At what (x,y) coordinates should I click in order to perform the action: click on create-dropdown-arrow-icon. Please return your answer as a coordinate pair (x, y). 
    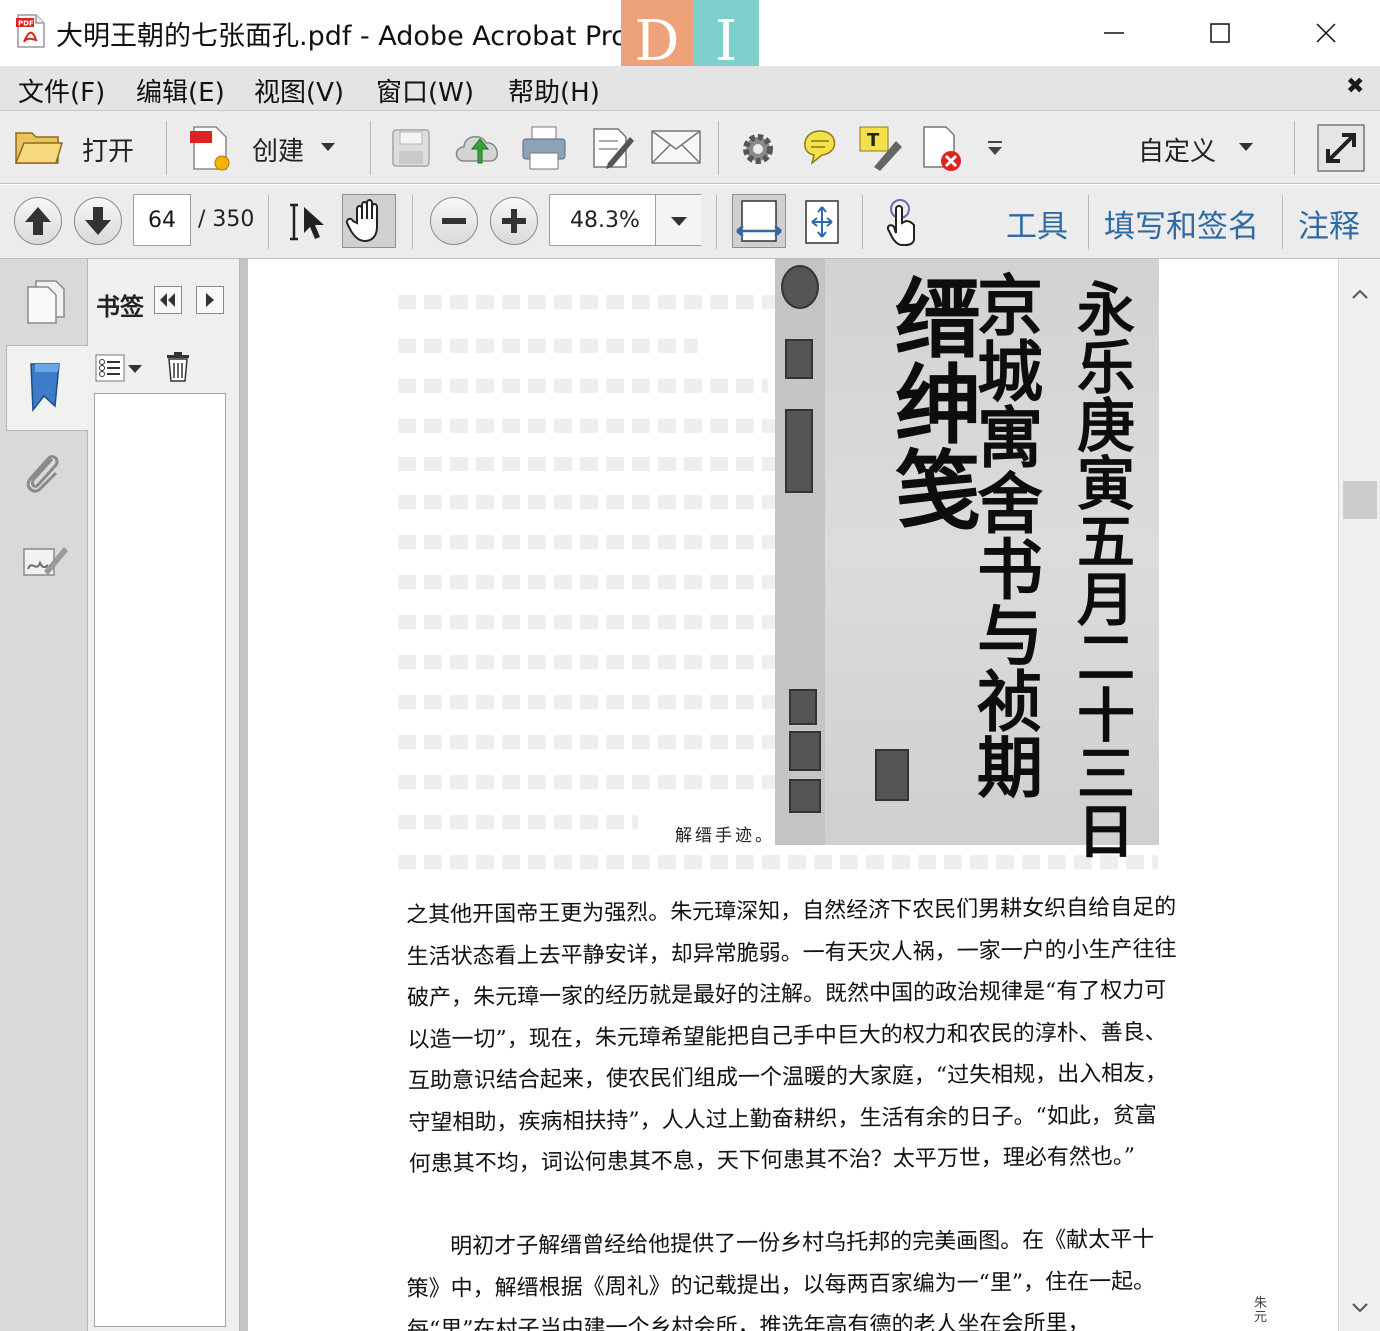
    Looking at the image, I should click on (328, 147).